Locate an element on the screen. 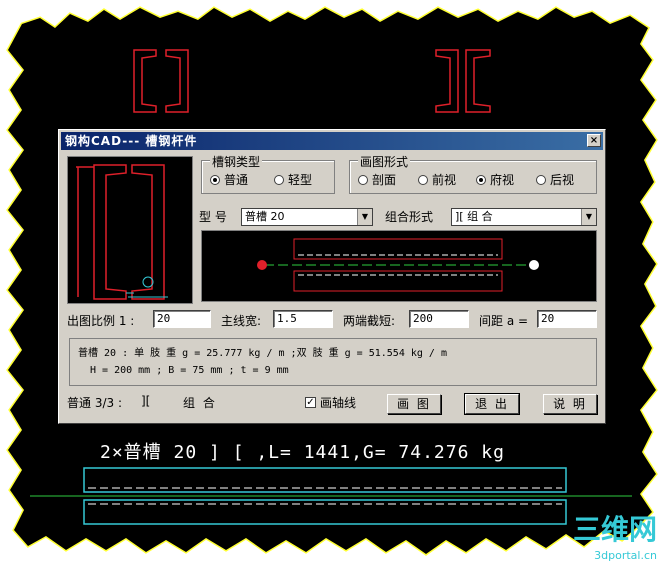  axis-line-checkbox: ✓ 画轴线 is located at coordinates (330, 402).